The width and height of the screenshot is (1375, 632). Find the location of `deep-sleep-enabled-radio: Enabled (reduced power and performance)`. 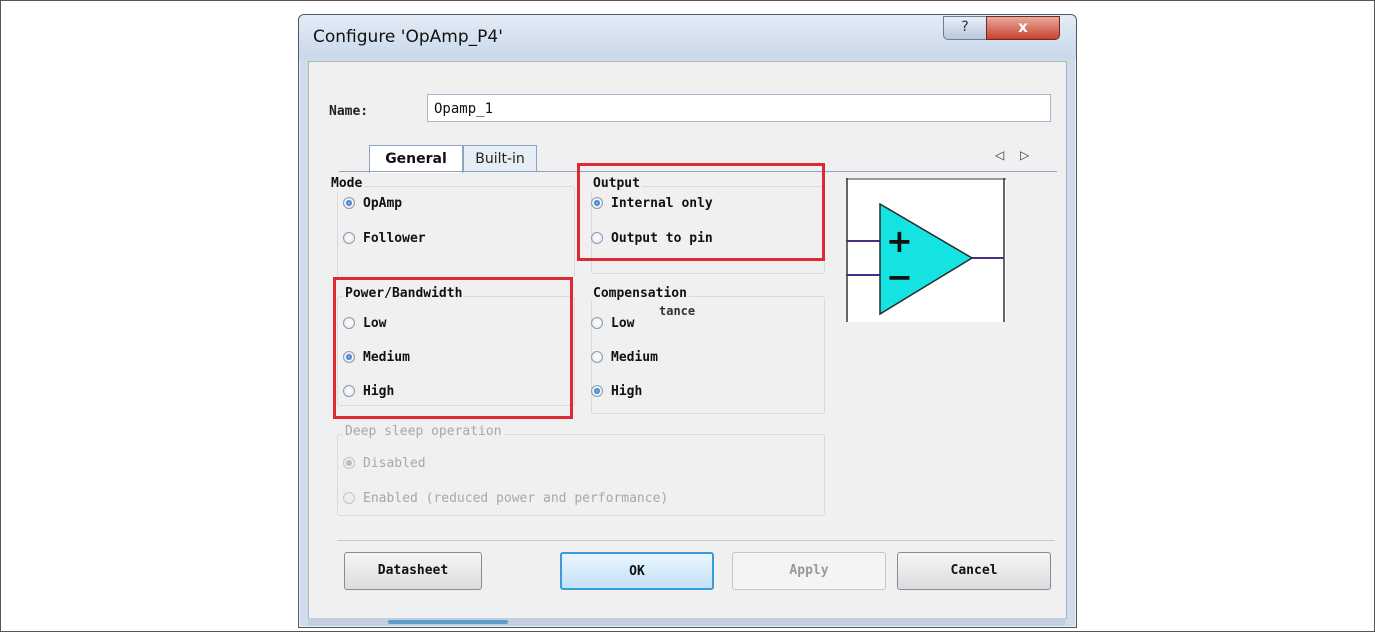

deep-sleep-enabled-radio: Enabled (reduced power and performance) is located at coordinates (505, 498).